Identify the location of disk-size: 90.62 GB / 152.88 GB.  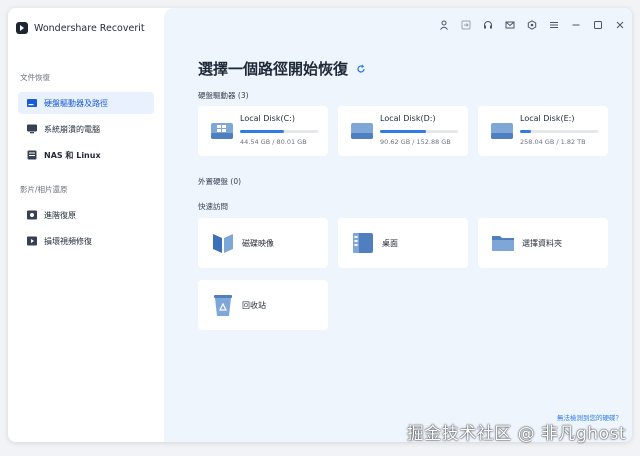
(415, 142).